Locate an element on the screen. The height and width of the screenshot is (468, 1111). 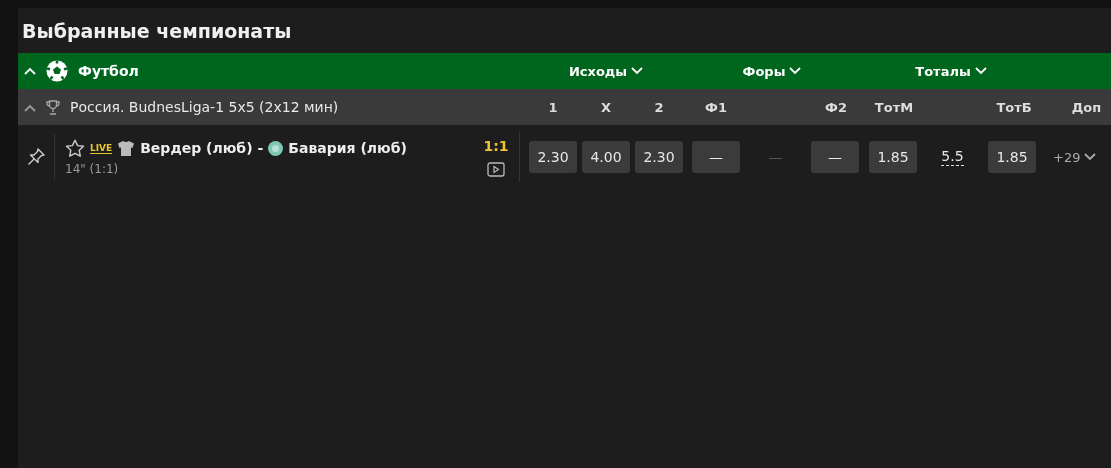
team-name: Вердер (люб) is located at coordinates (196, 148).